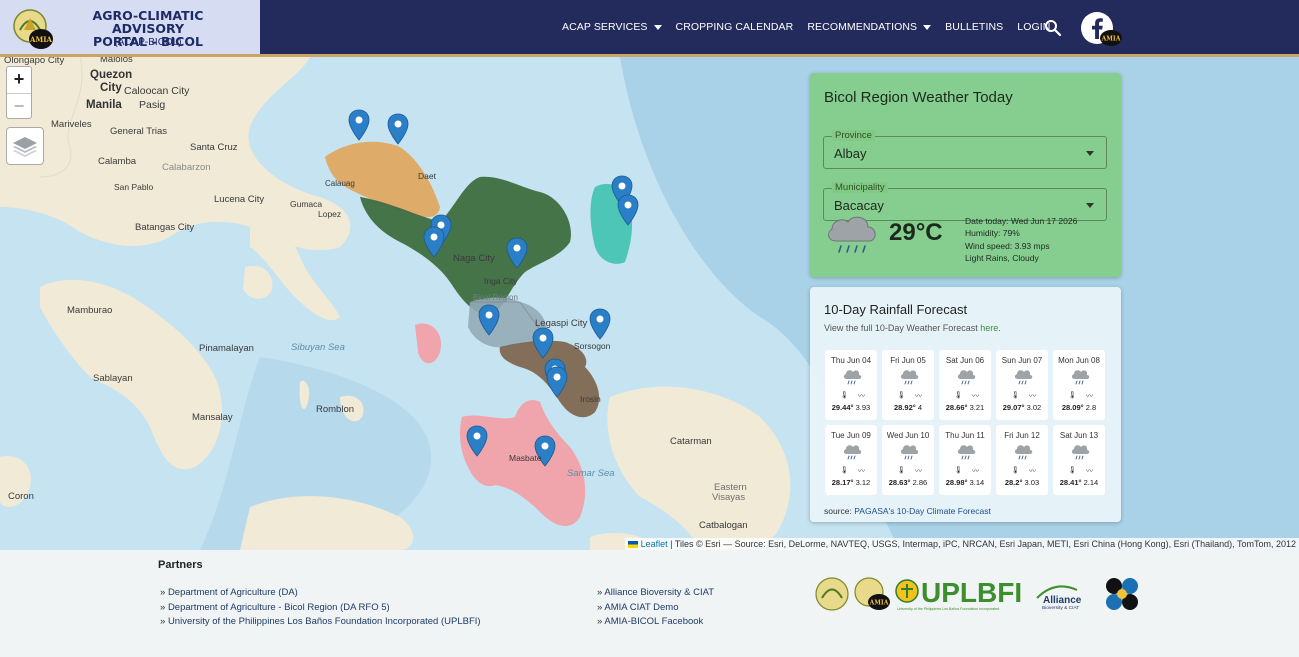 Image resolution: width=1299 pixels, height=657 pixels. Describe the element at coordinates (908, 435) in the screenshot. I see `forecast-day-date: Wed Jun 10` at that location.